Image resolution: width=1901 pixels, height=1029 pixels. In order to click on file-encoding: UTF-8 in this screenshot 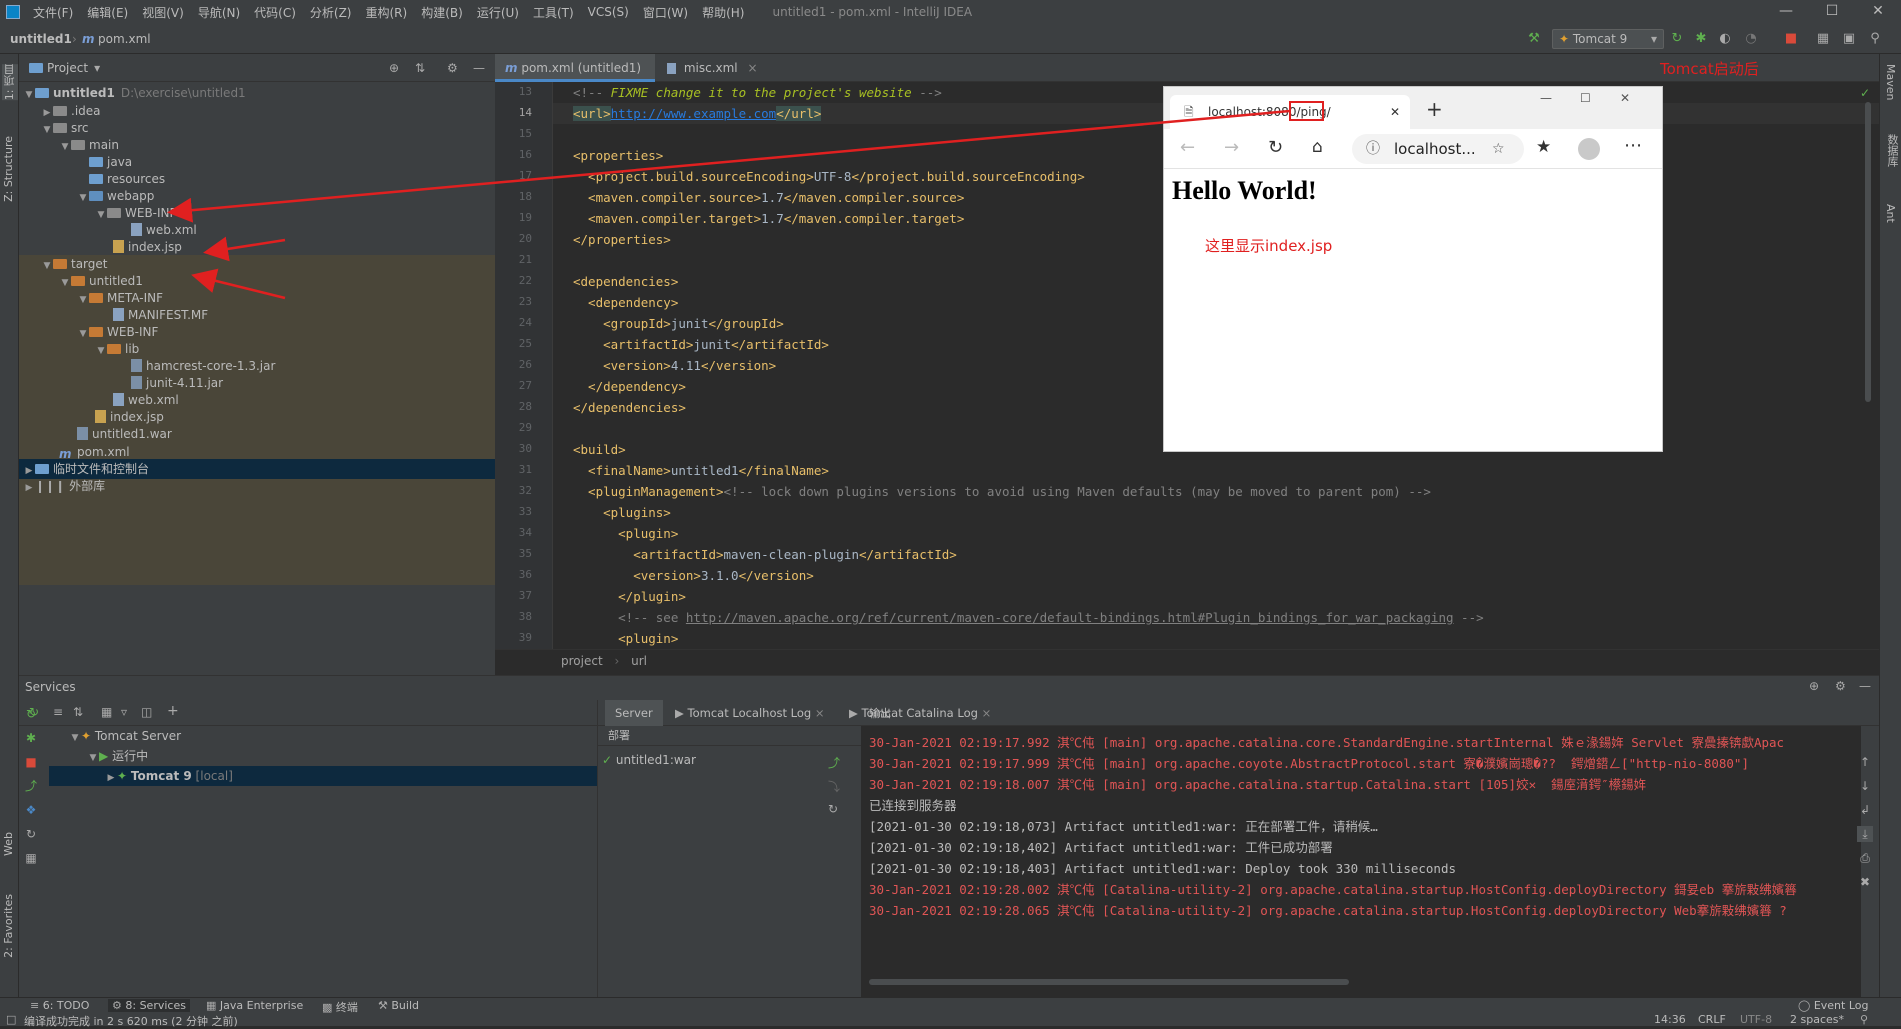, I will do `click(1756, 1019)`.